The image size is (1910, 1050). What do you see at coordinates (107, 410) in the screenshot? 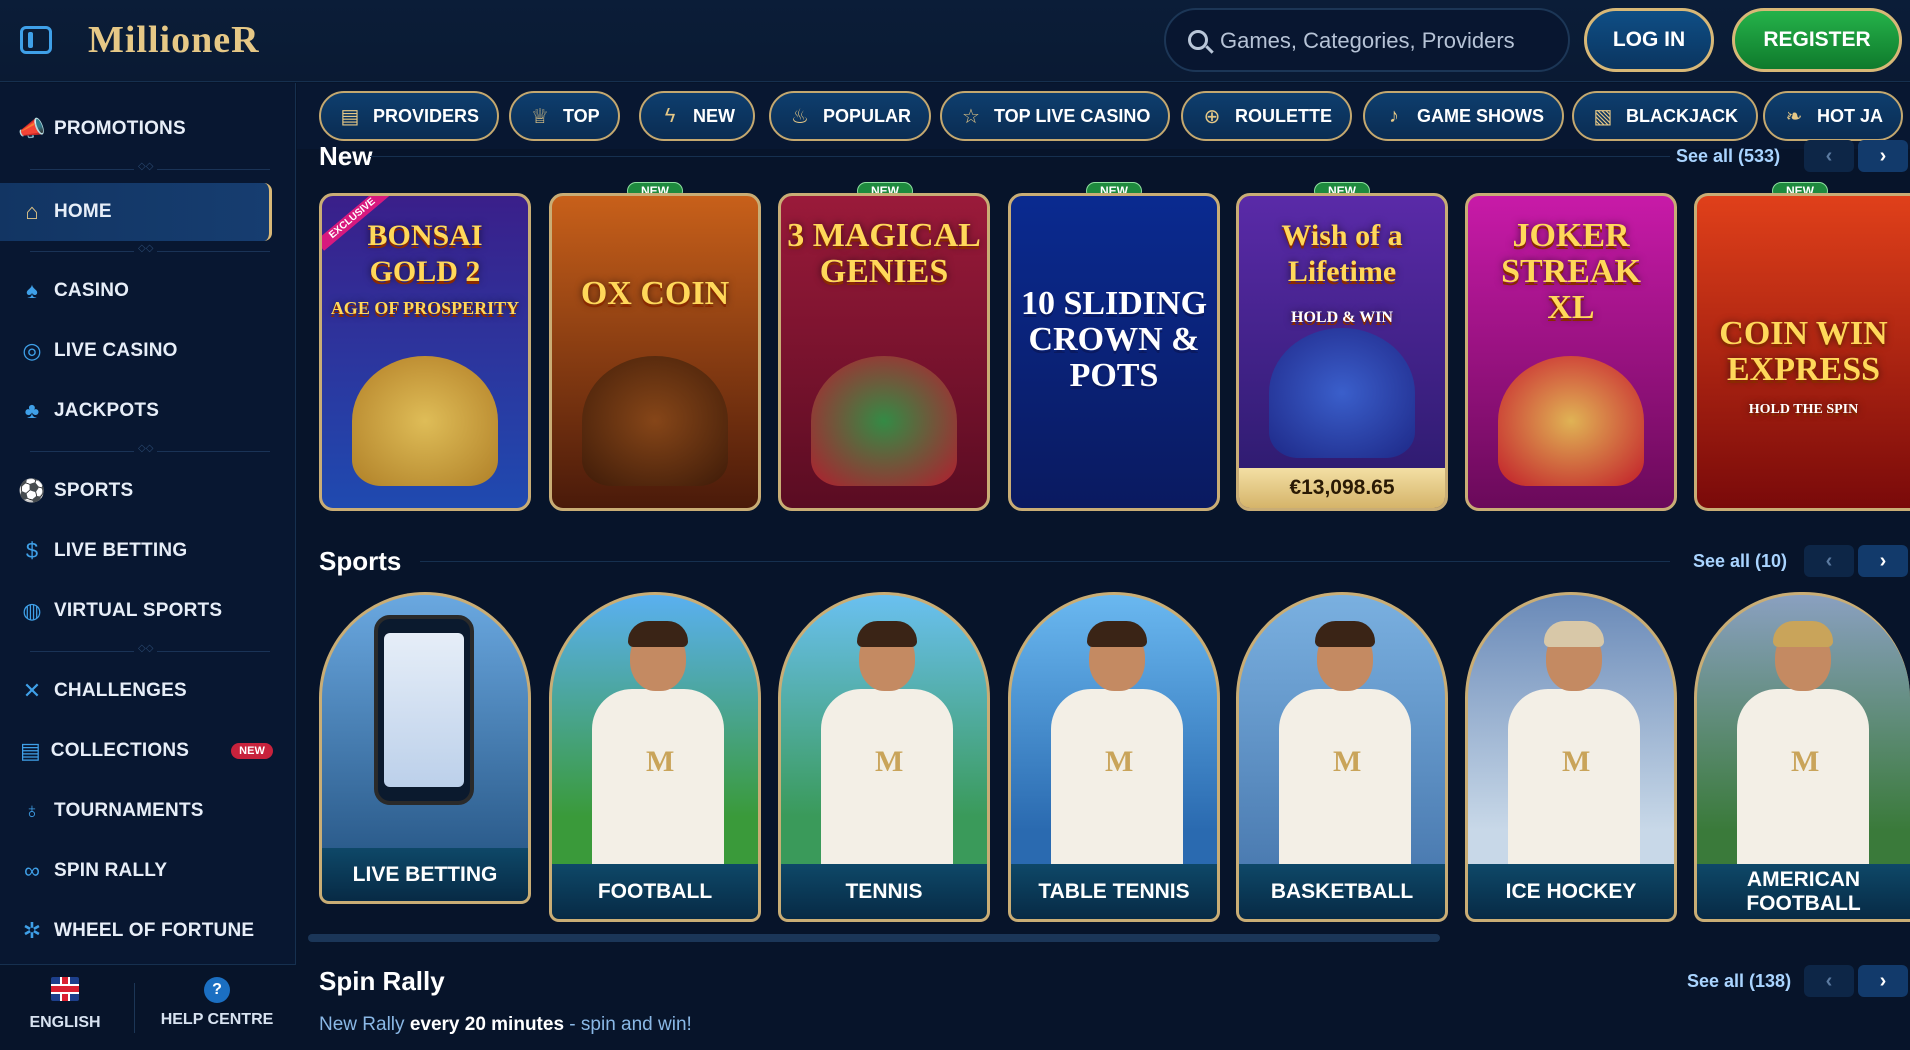
I see `sidebar-item-label: JACKPOTS` at bounding box center [107, 410].